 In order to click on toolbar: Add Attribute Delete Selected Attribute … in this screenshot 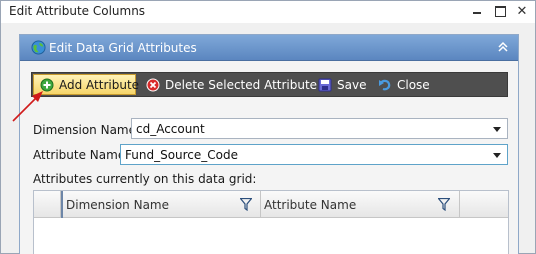, I will do `click(269, 84)`.